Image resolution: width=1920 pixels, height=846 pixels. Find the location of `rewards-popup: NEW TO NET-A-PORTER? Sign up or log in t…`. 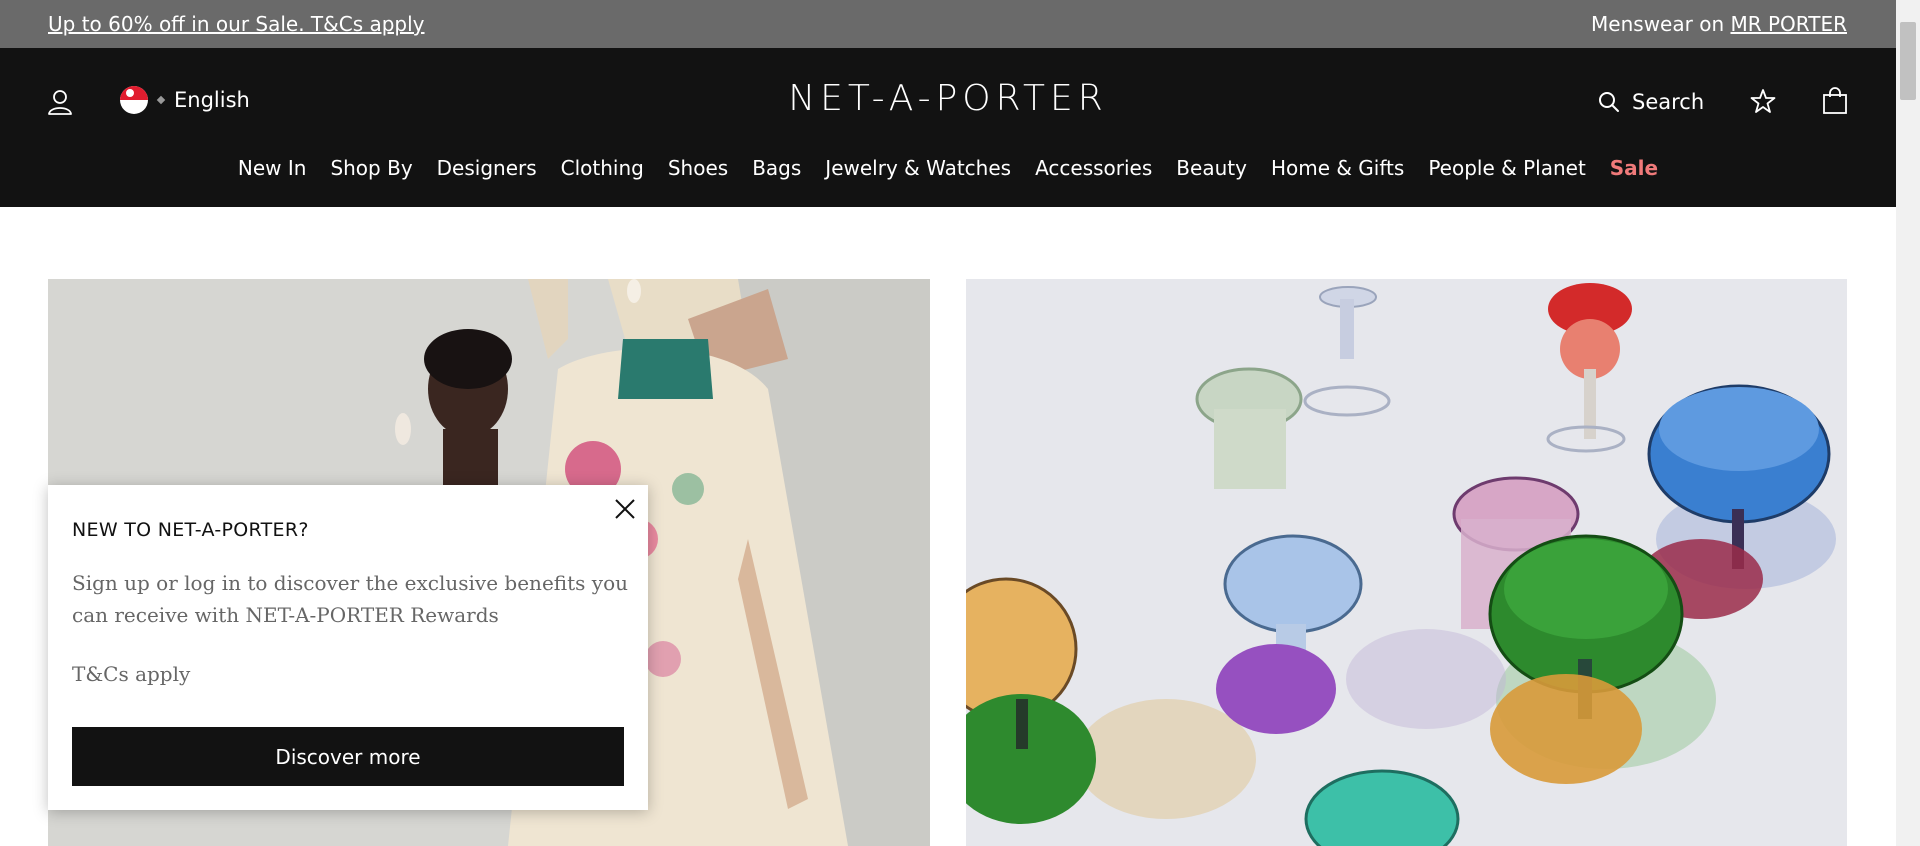

rewards-popup: NEW TO NET-A-PORTER? Sign up or log in t… is located at coordinates (348, 647).